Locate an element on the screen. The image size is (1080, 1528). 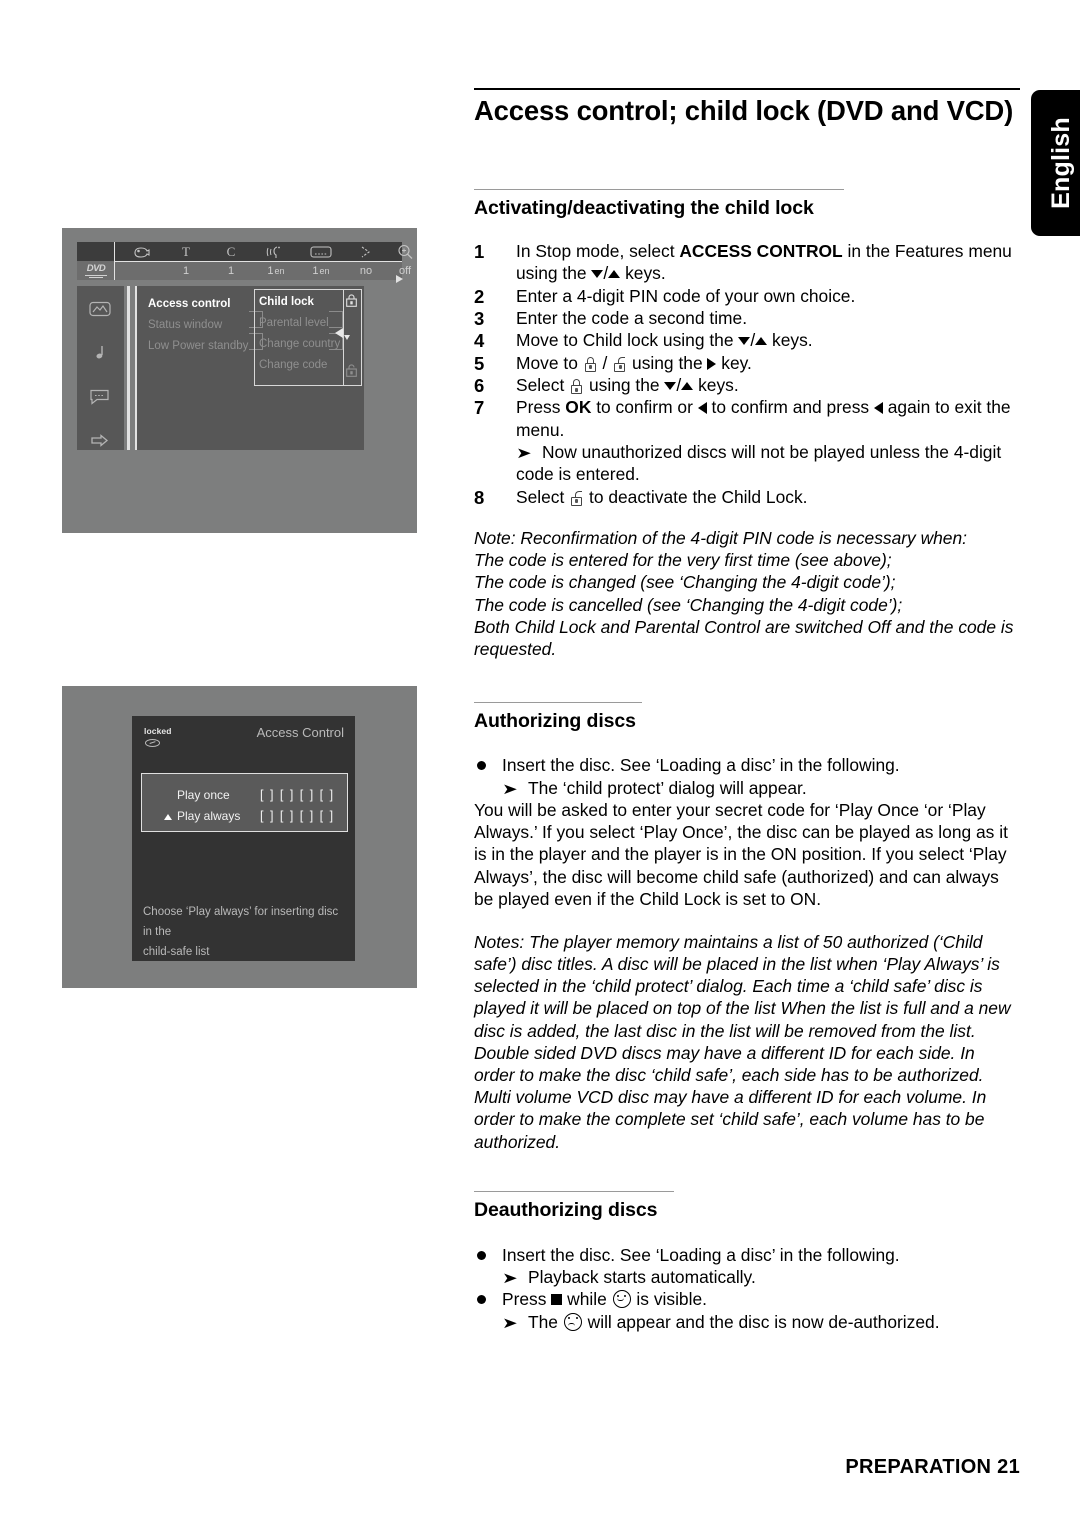
deauthorizing-bullet-2: Press while is visible. is located at coordinates (747, 1299).